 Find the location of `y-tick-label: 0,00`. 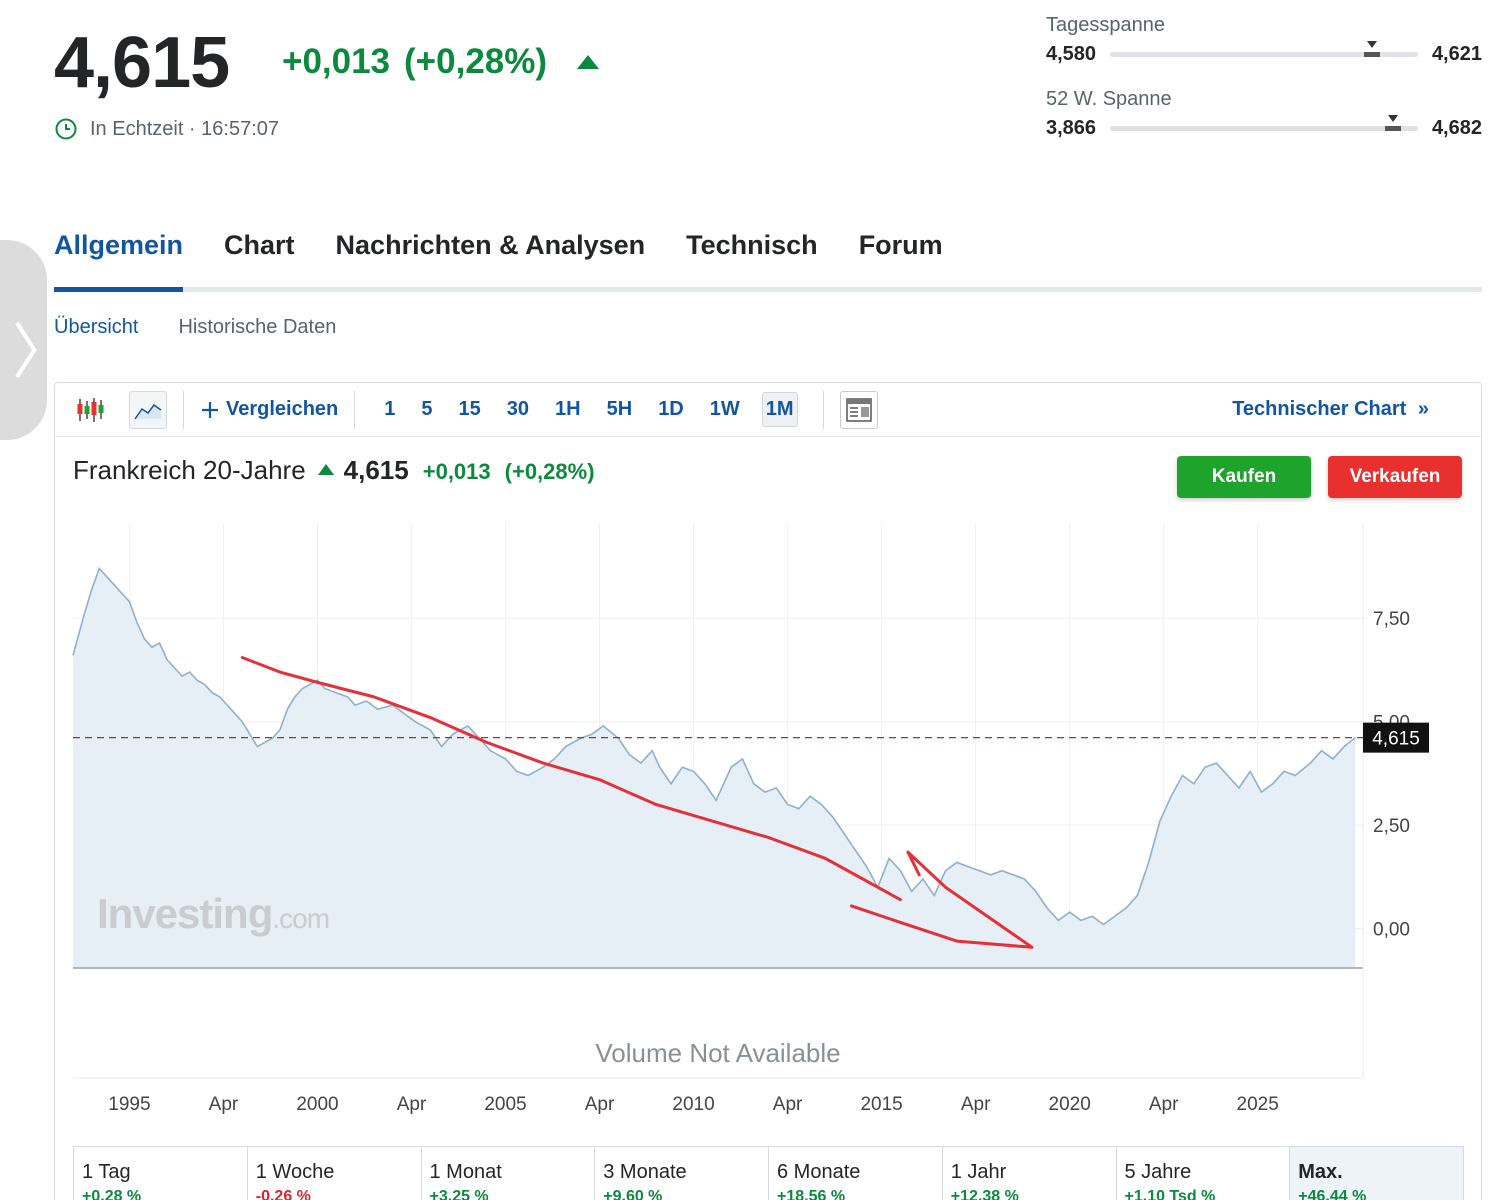

y-tick-label: 0,00 is located at coordinates (1391, 930).